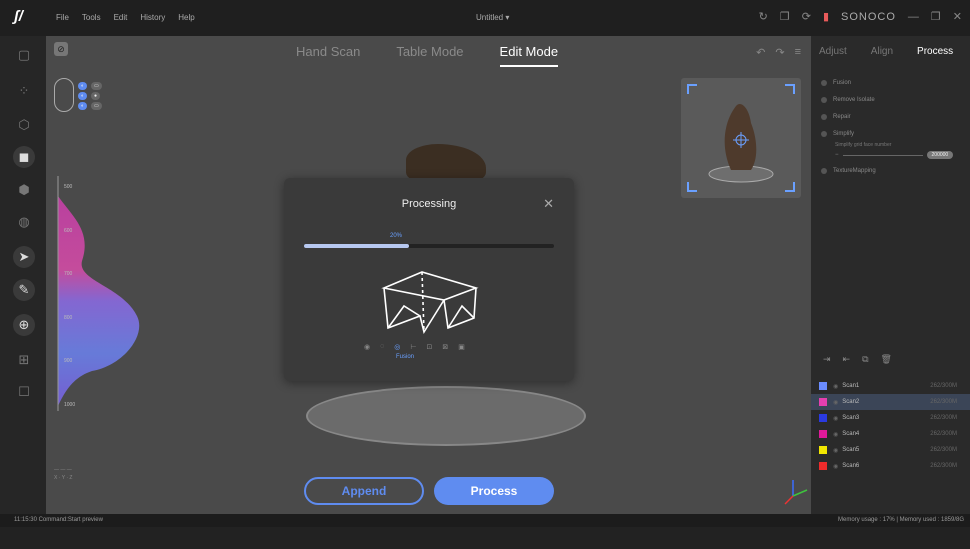 The image size is (970, 549). Describe the element at coordinates (851, 466) in the screenshot. I see `scan-name: Scan6` at that location.